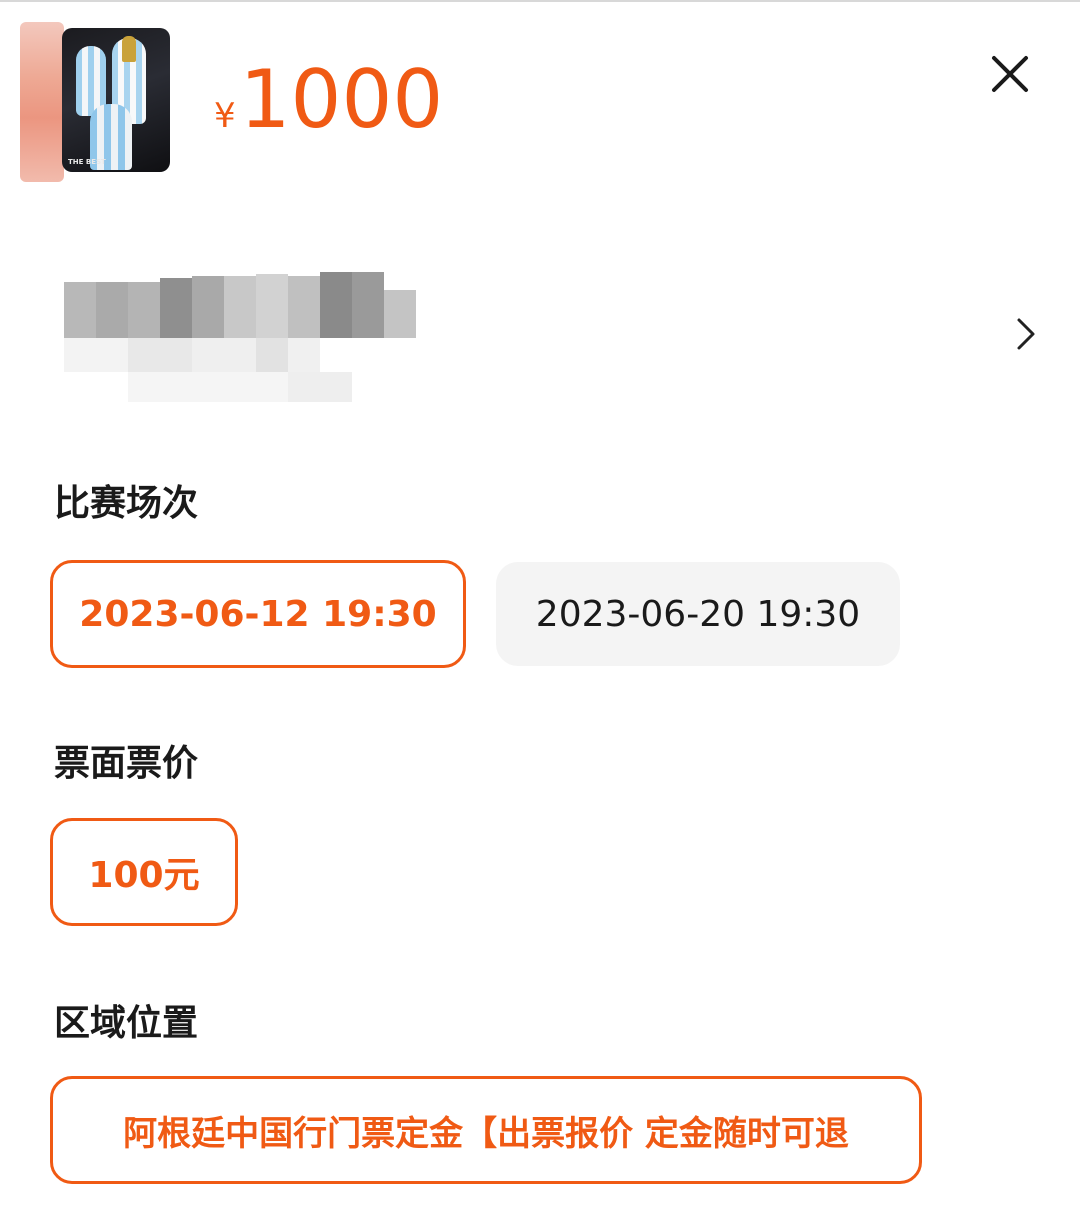 The height and width of the screenshot is (1218, 1080). I want to click on match-option-0612: 2023-06-12 19:30, so click(258, 614).